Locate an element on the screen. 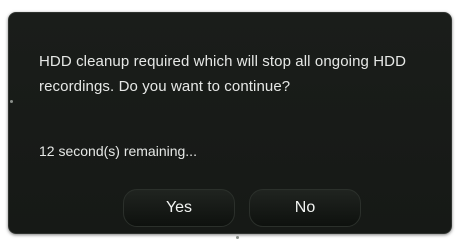 The height and width of the screenshot is (241, 456). edge-marker-left is located at coordinates (11, 101).